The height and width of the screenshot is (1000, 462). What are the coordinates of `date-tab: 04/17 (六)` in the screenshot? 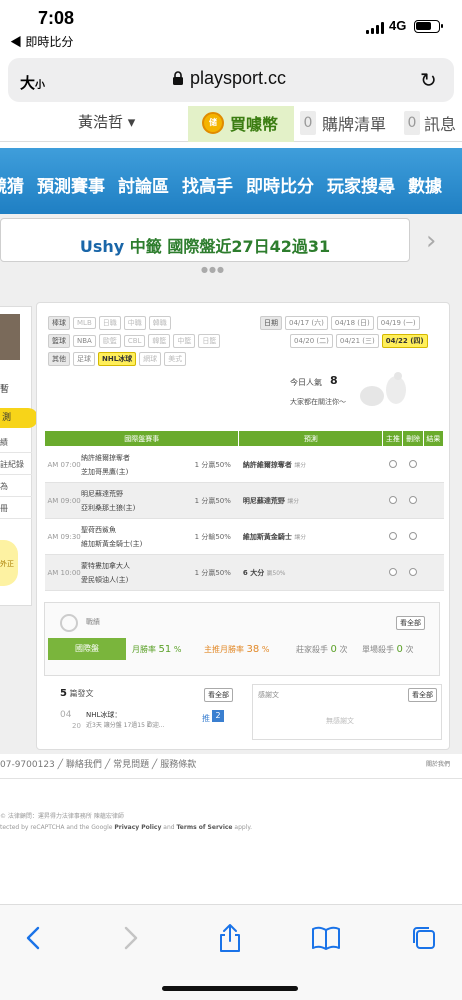 It's located at (306, 323).